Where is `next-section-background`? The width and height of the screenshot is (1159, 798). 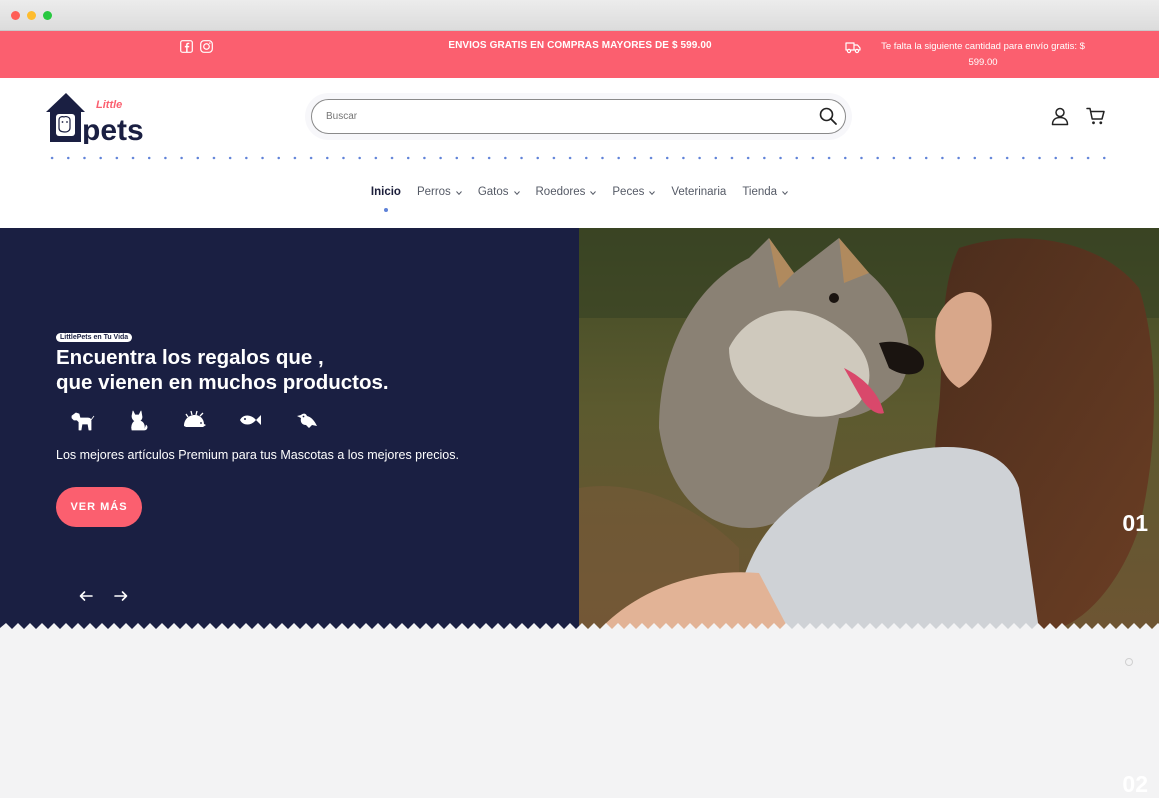 next-section-background is located at coordinates (579, 640).